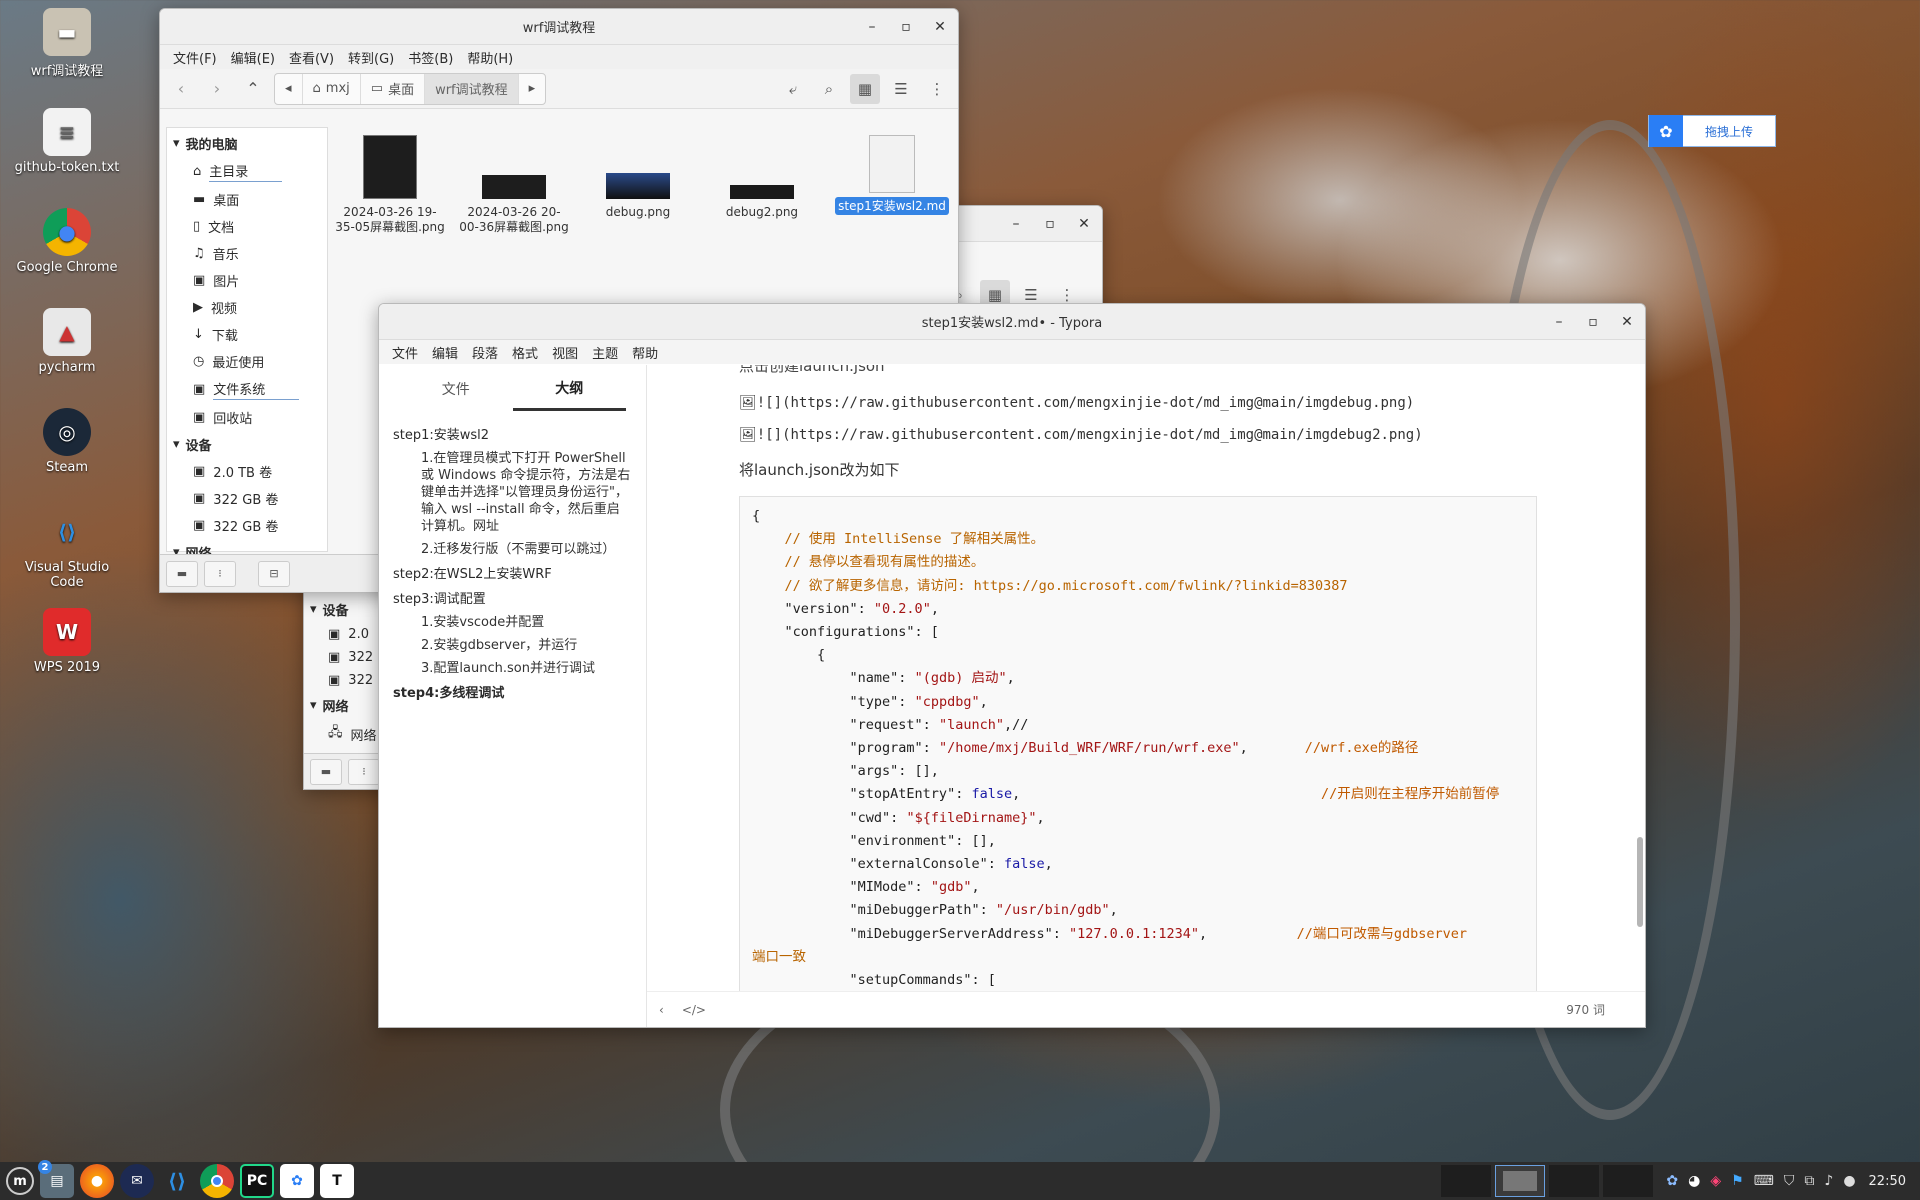 The image size is (1920, 1200). What do you see at coordinates (67, 341) in the screenshot?
I see `desktop-icon-pycharm: ▲ pycharm` at bounding box center [67, 341].